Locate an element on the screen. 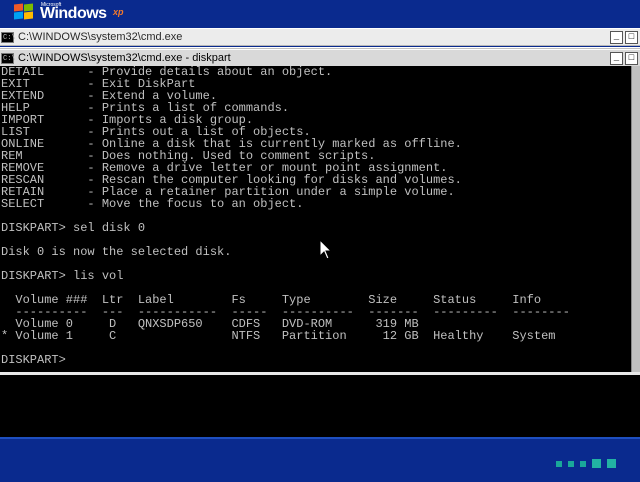  console-line: DISKPART> sel disk 0 is located at coordinates (73, 228).